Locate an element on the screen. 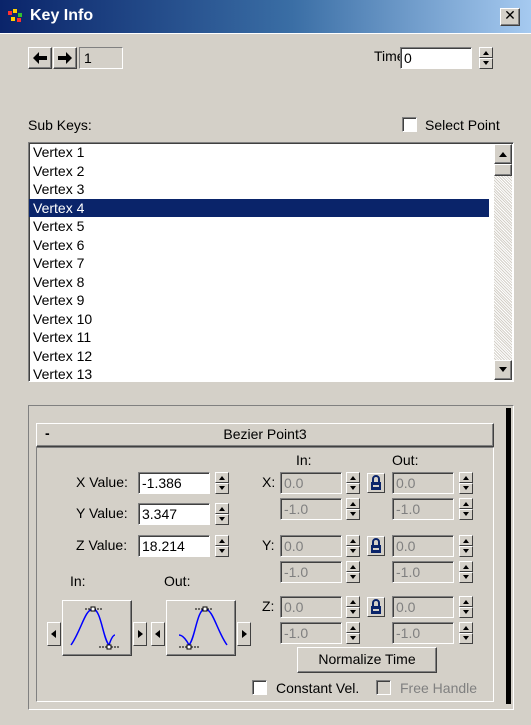  close-icon: ✕ is located at coordinates (510, 16).